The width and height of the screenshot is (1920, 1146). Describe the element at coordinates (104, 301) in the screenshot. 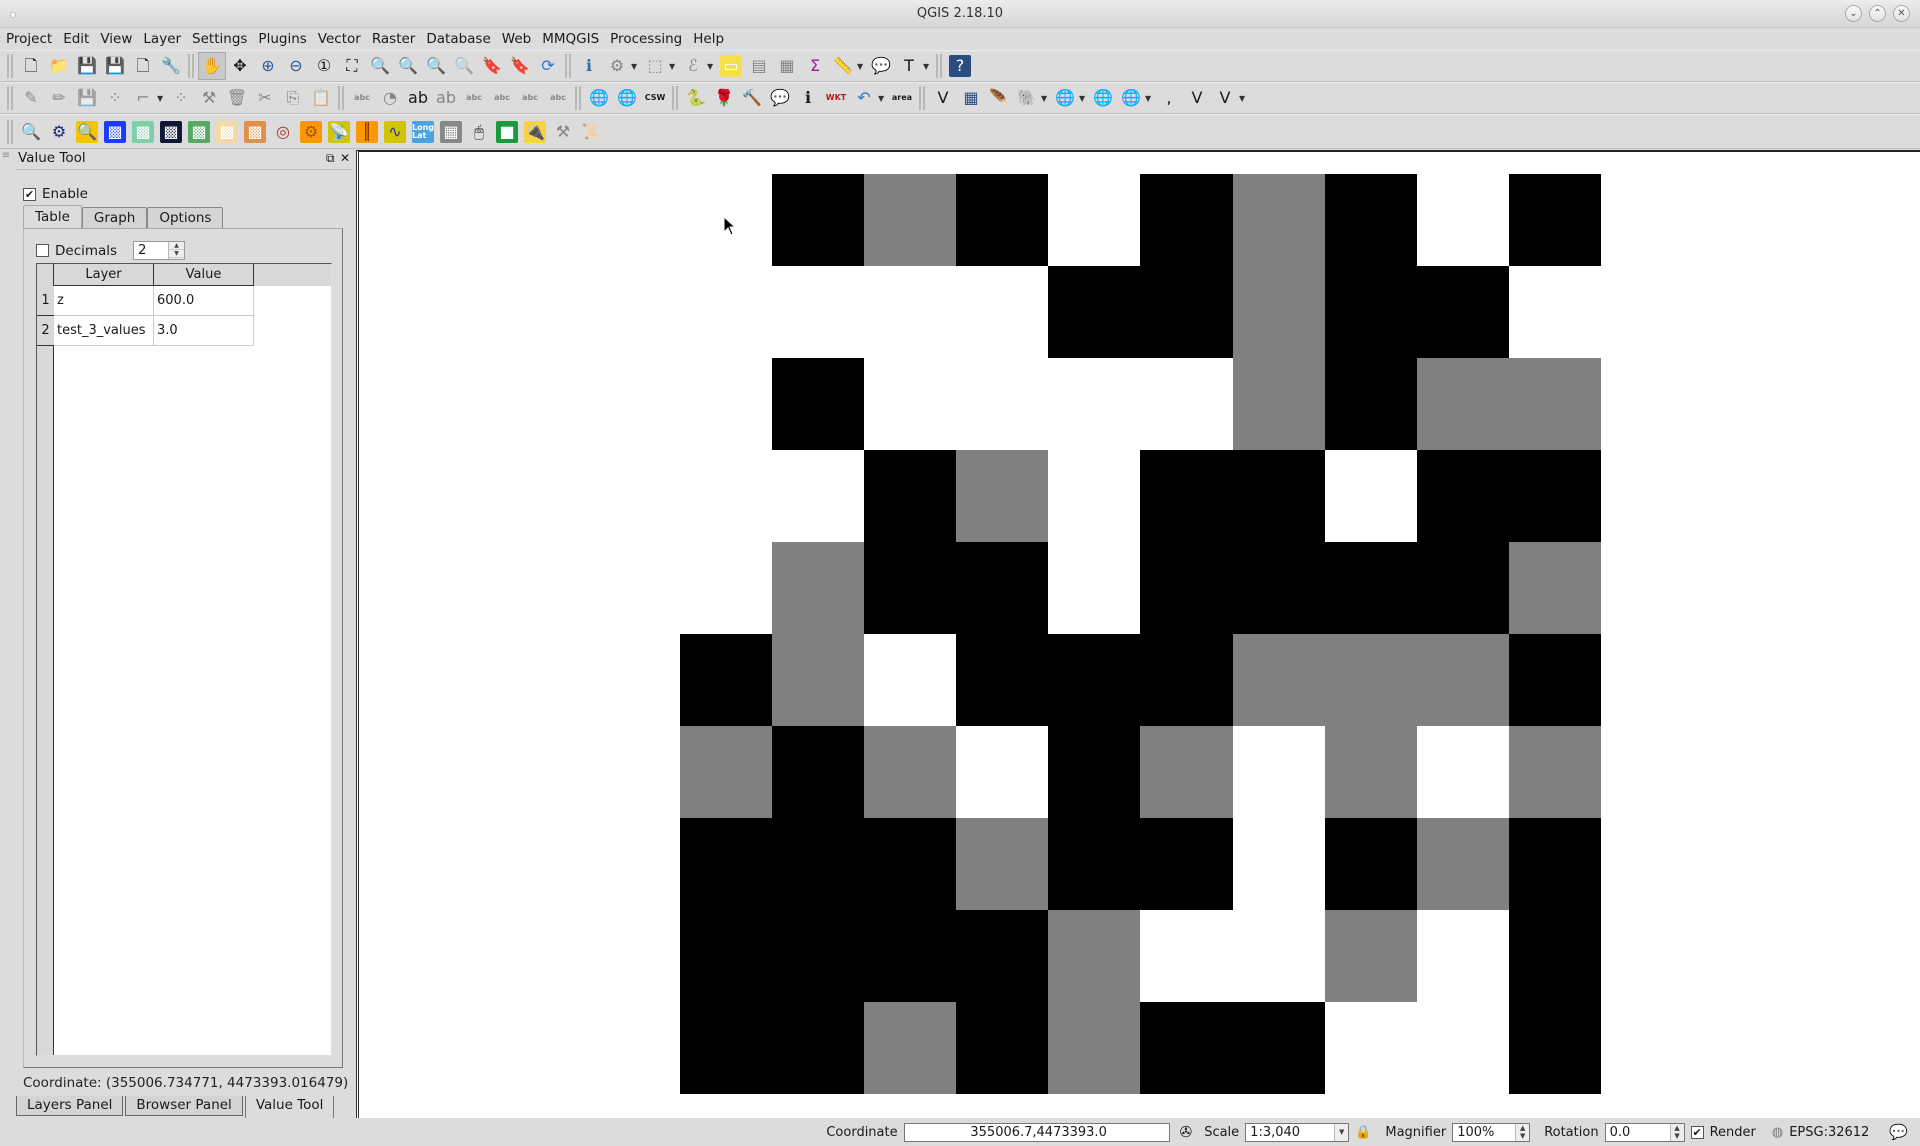

I see `table-cell-layer: z` at that location.